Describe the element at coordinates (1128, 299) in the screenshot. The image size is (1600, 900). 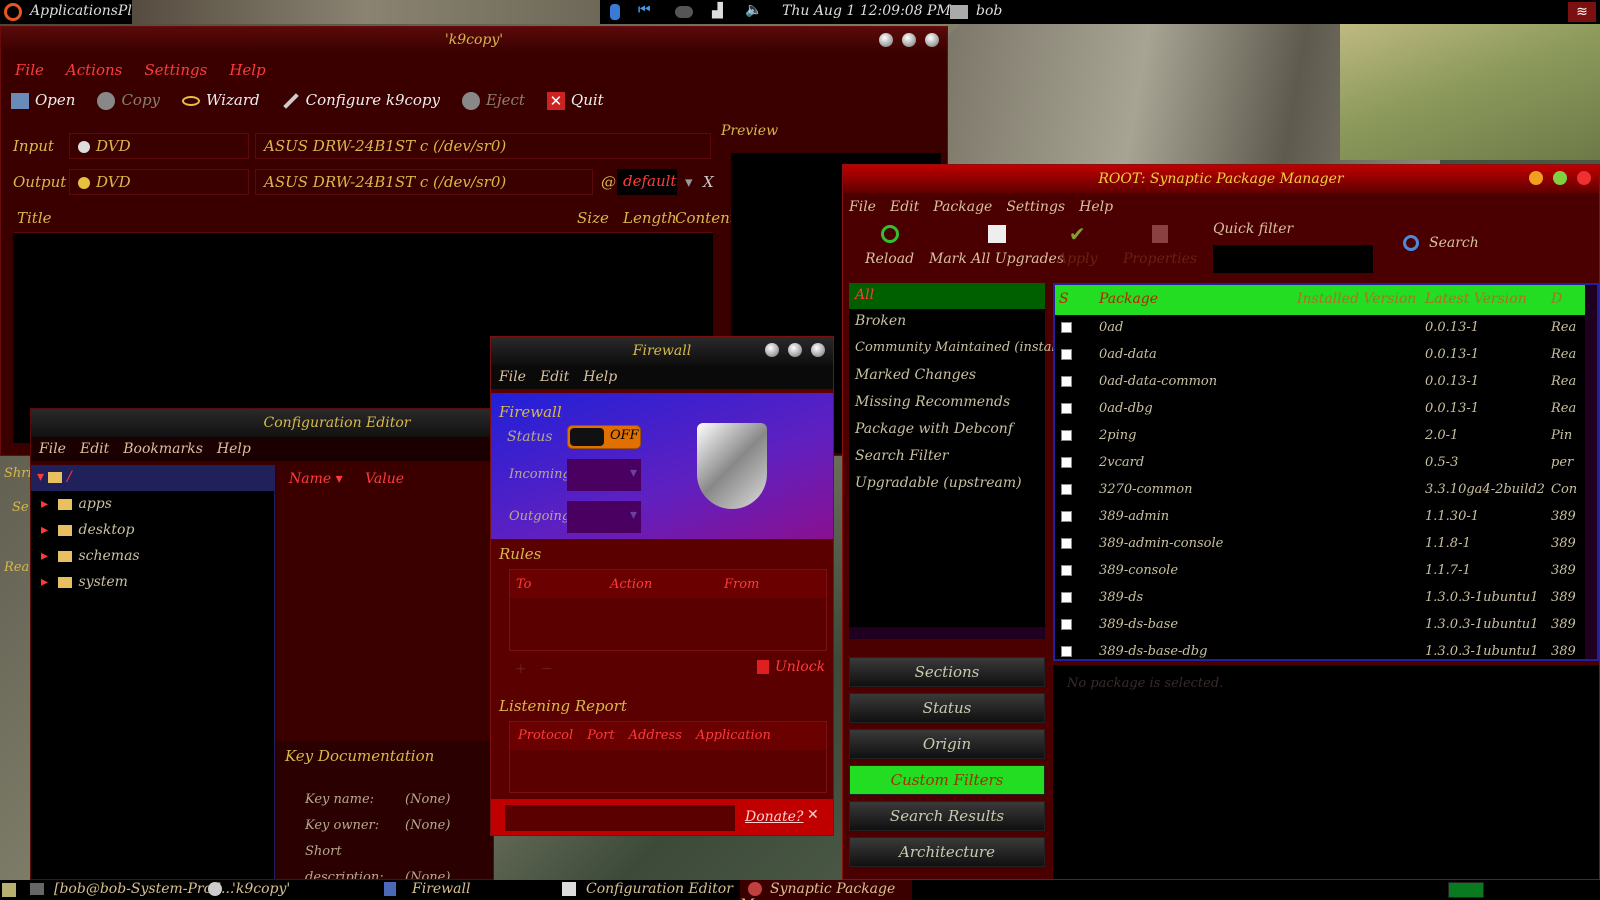
I see `col-package: Package` at that location.